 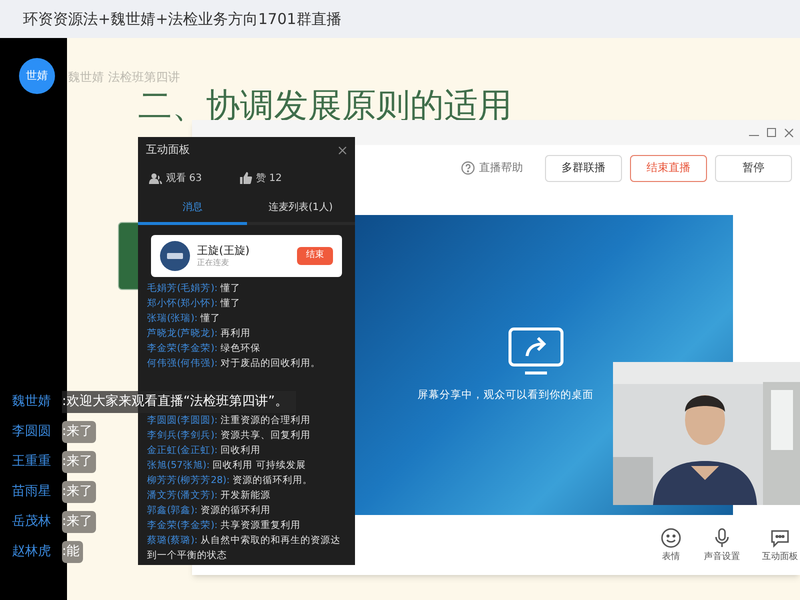 What do you see at coordinates (37, 76) in the screenshot?
I see `presenter-avatar: 世婧` at bounding box center [37, 76].